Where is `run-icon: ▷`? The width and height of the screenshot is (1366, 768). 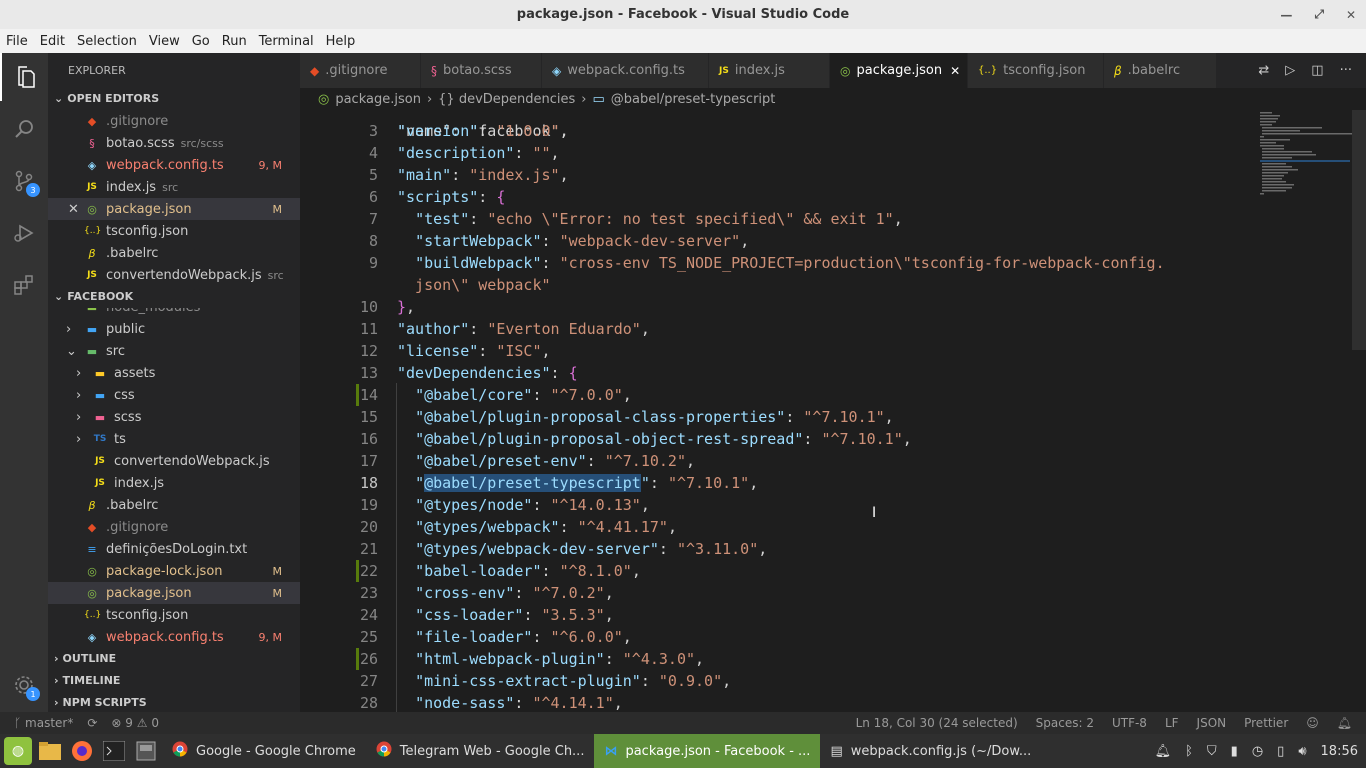 run-icon: ▷ is located at coordinates (1290, 70).